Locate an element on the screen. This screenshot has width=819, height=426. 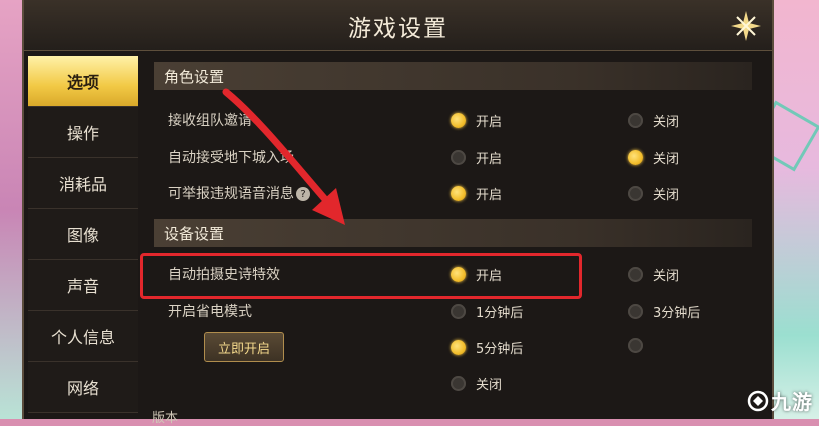
sidebar: 选项 操作 消耗品 图像 声音 个人信息 网络 is located at coordinates (83, 237).